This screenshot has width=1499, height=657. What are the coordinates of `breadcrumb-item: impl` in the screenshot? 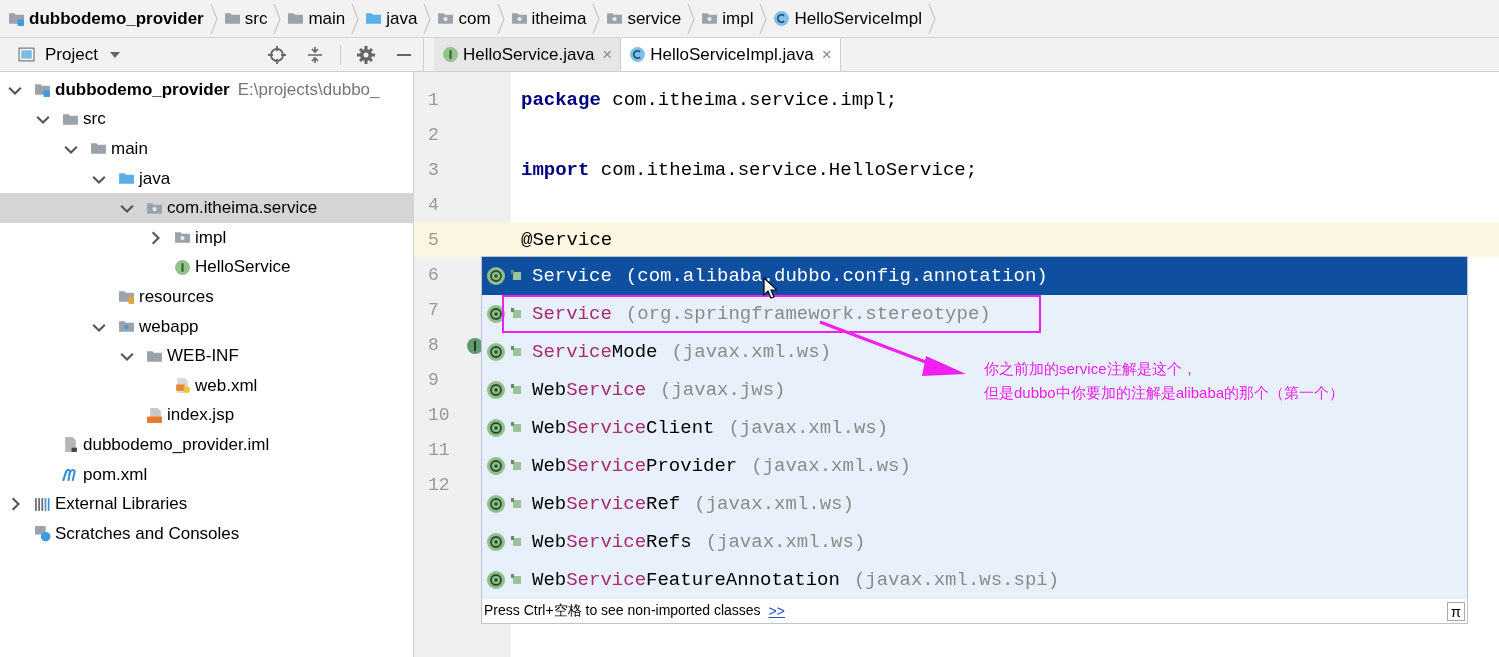 It's located at (727, 18).